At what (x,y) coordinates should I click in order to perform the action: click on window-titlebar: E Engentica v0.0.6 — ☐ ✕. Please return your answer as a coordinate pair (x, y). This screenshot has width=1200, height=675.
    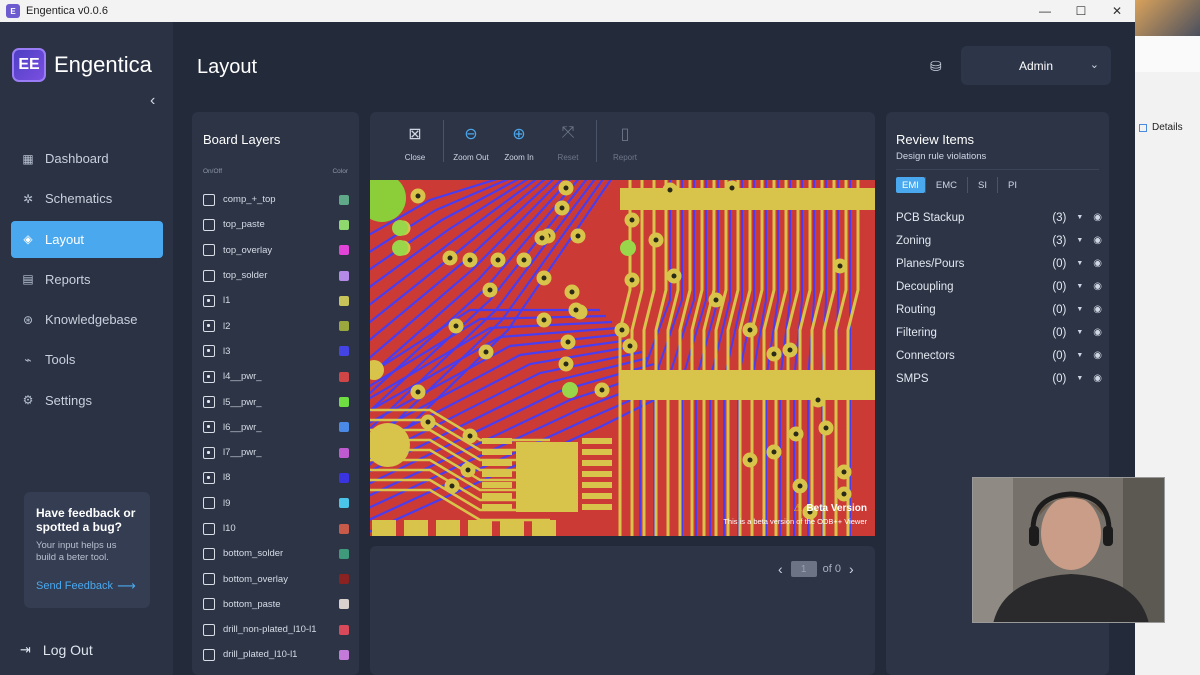
    Looking at the image, I should click on (567, 11).